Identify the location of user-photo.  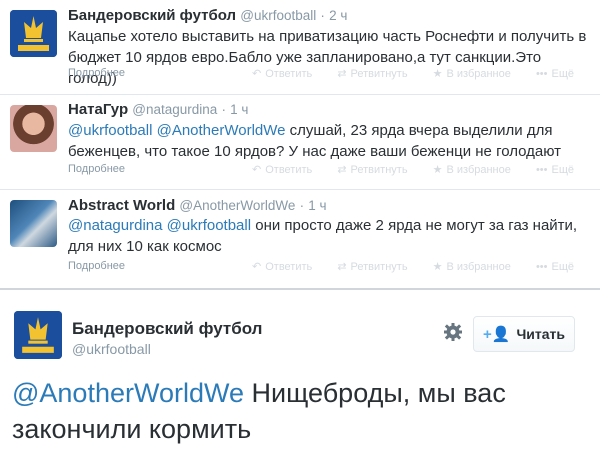
(33, 128).